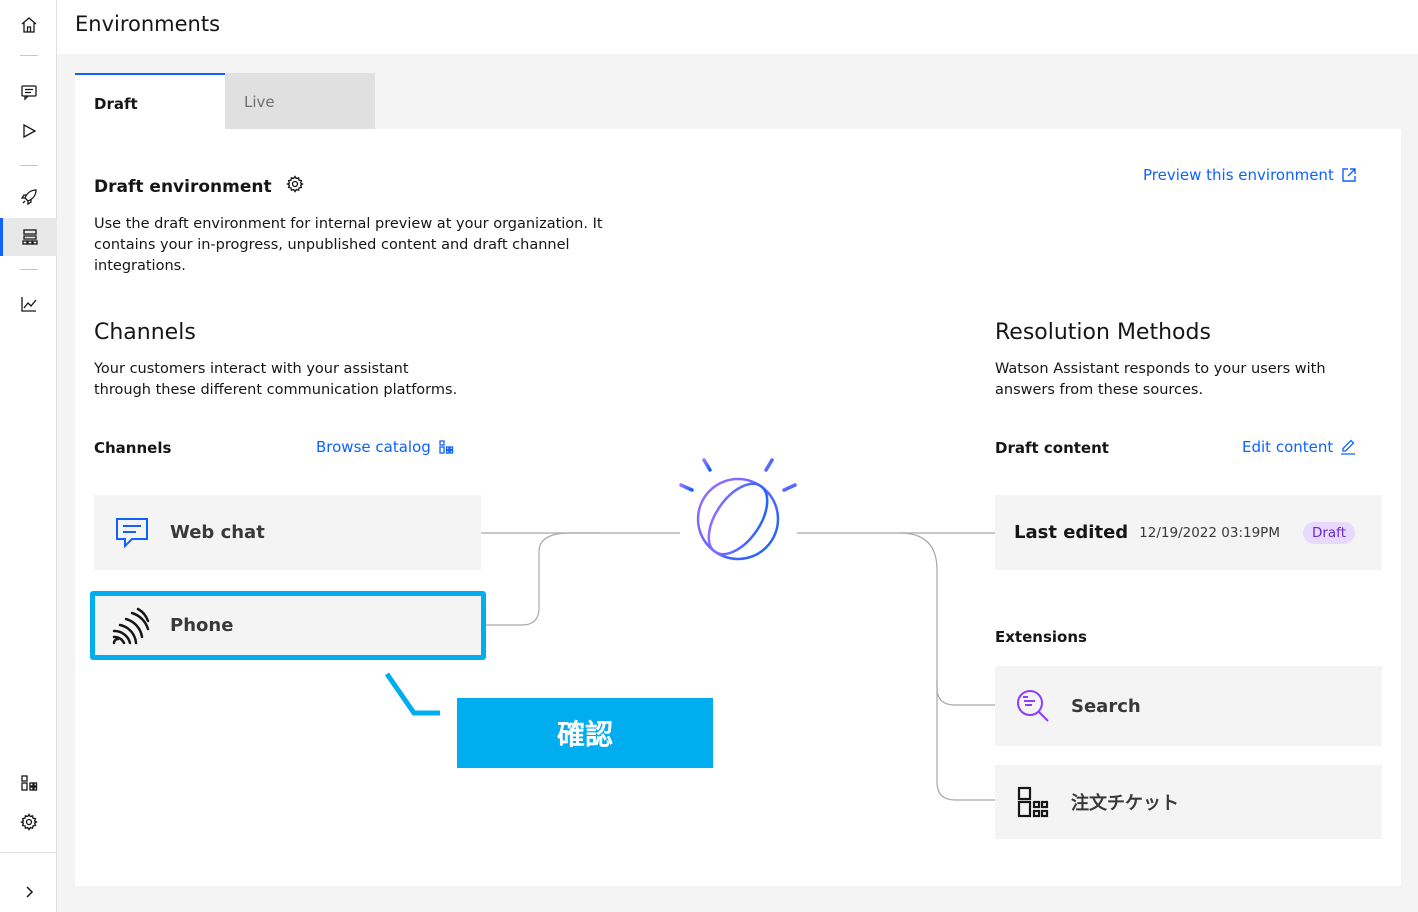  Describe the element at coordinates (1125, 803) in the screenshot. I see `extension-label: 注文チケット` at that location.